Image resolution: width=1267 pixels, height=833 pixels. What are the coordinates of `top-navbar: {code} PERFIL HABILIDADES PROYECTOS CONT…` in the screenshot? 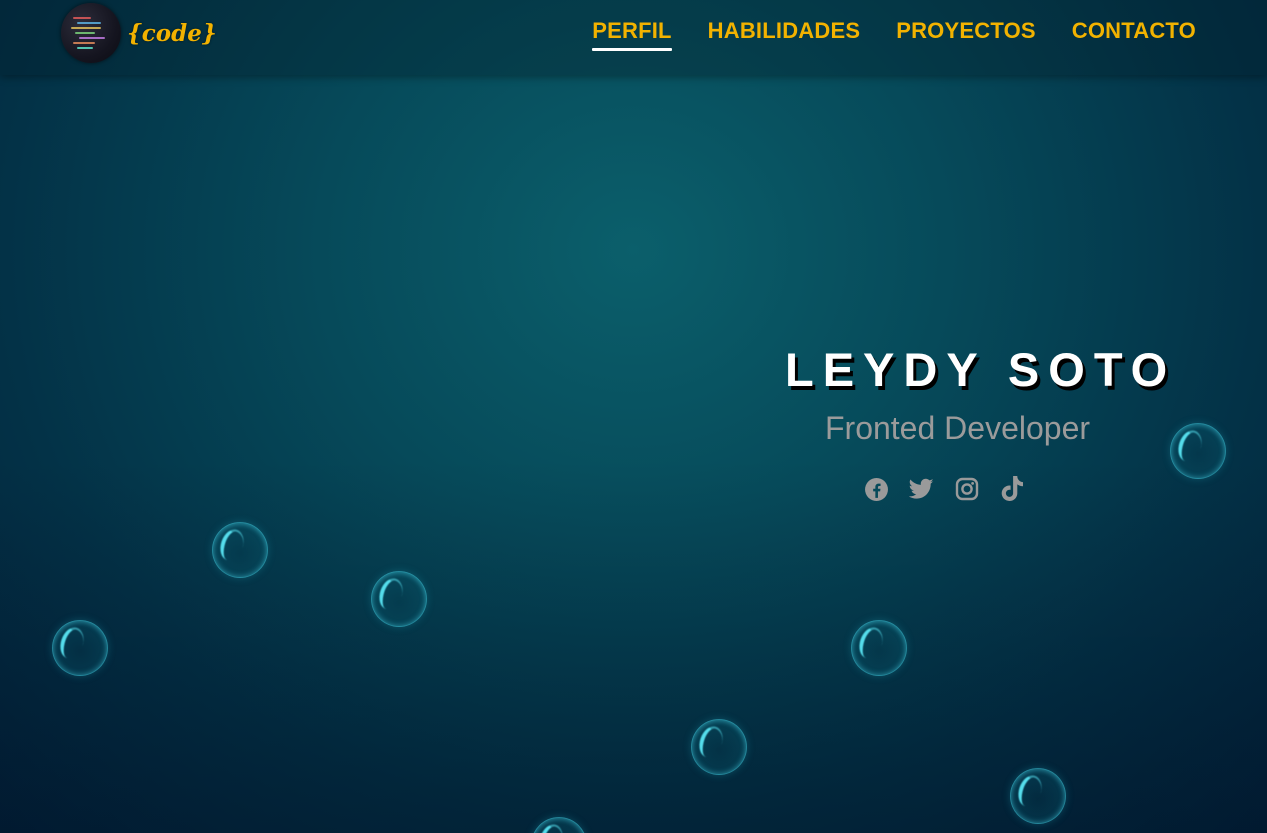 It's located at (633, 37).